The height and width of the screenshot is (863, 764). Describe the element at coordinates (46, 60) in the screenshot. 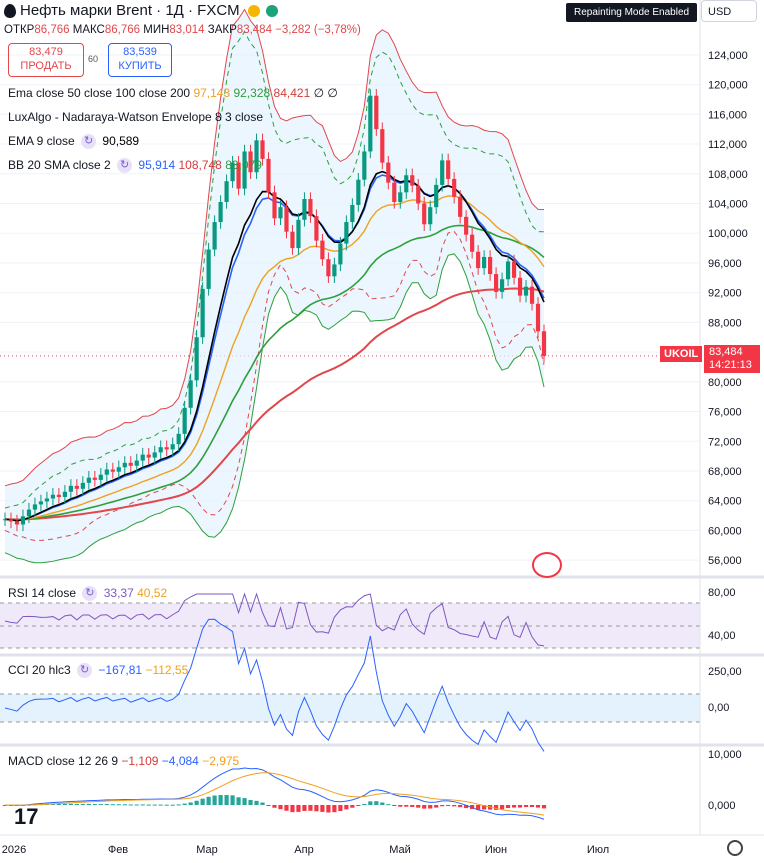

I see `sell-button: 83,479 ПРОДАТЬ` at that location.